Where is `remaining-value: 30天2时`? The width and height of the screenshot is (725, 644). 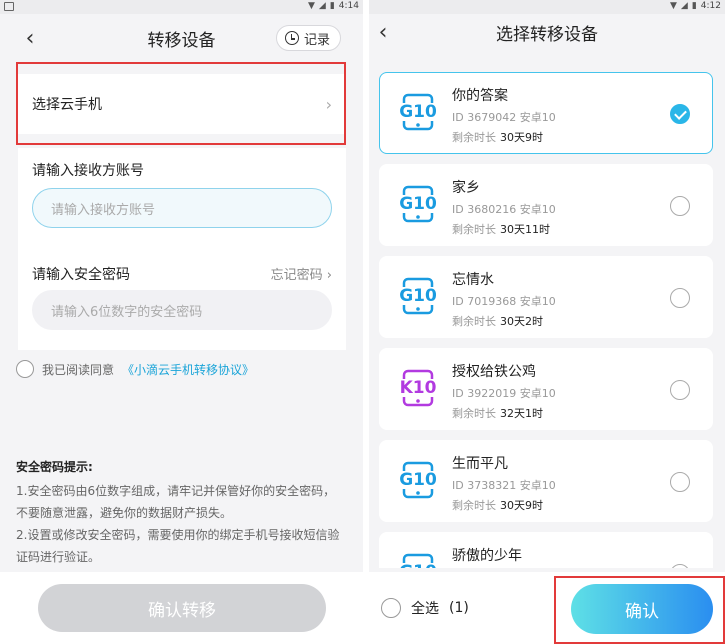
remaining-value: 30天2时 is located at coordinates (521, 321).